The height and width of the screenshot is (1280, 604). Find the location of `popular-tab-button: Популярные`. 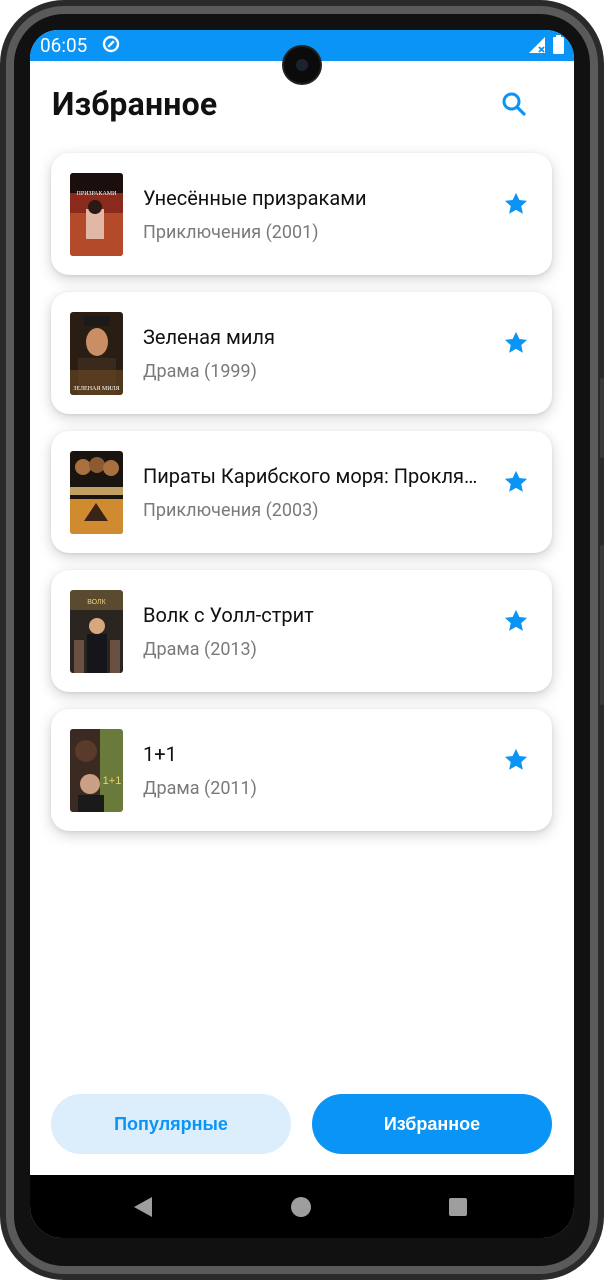

popular-tab-button: Популярные is located at coordinates (171, 1124).